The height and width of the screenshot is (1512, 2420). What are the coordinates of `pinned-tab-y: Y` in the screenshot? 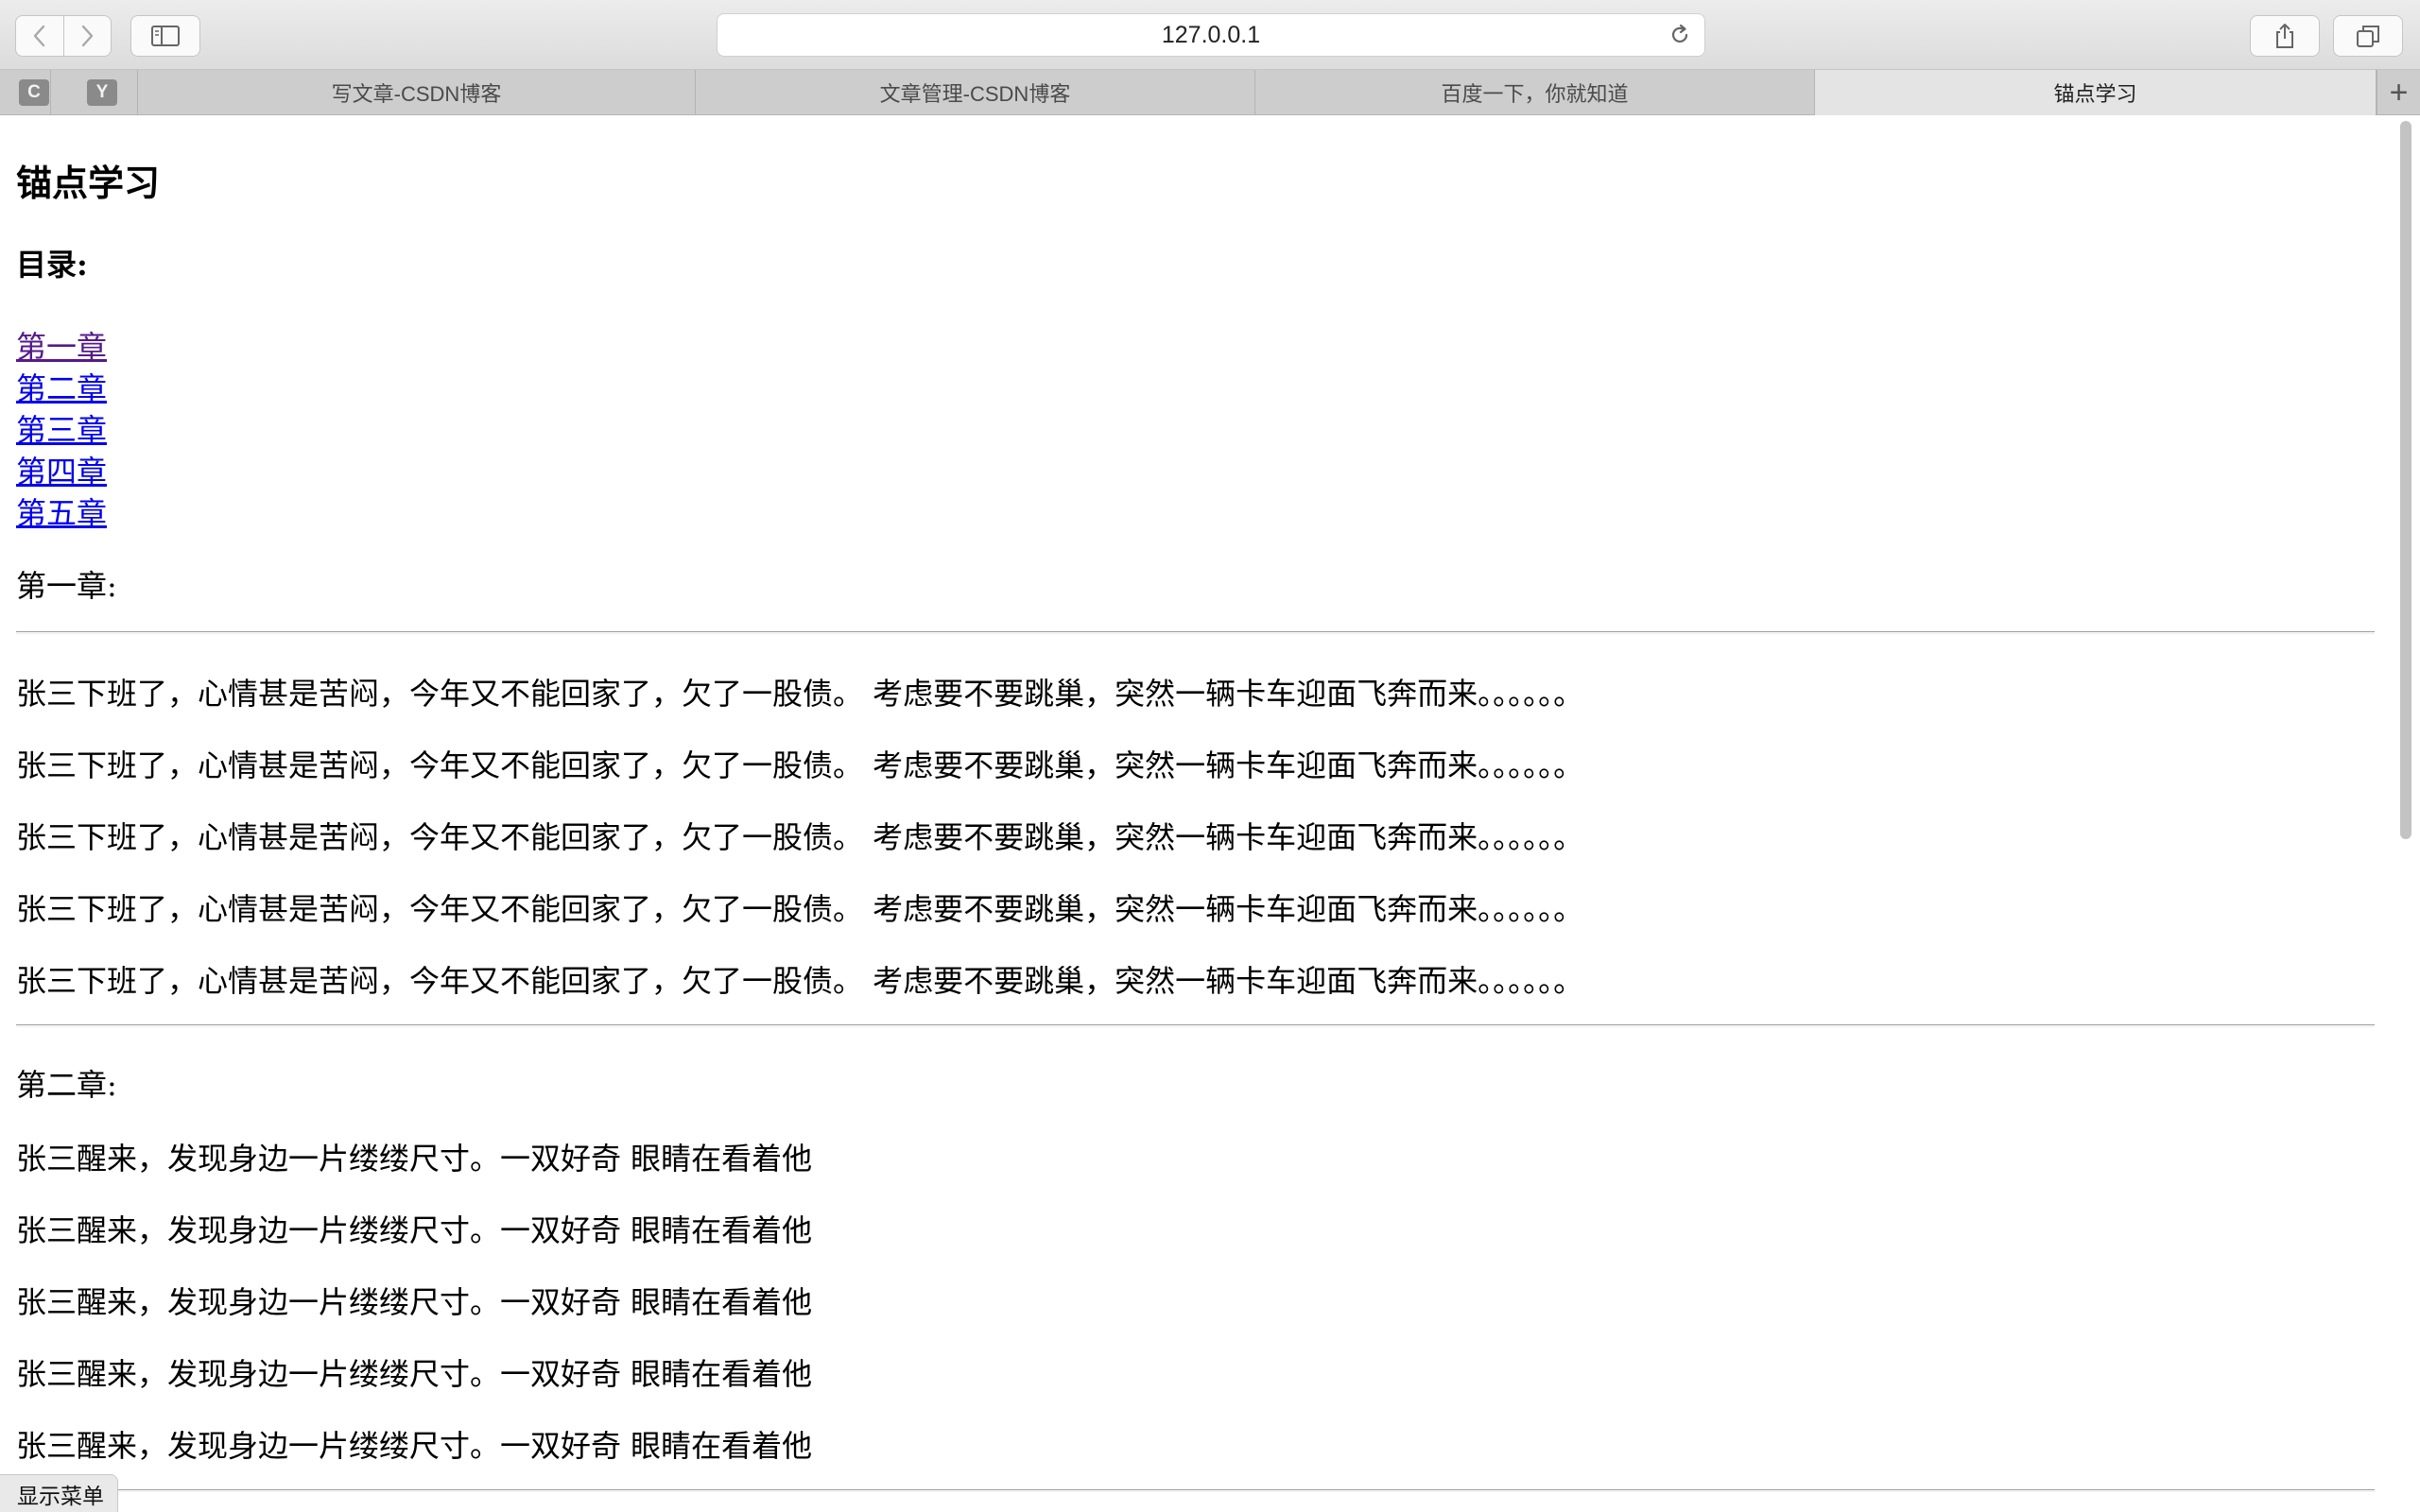 It's located at (95, 92).